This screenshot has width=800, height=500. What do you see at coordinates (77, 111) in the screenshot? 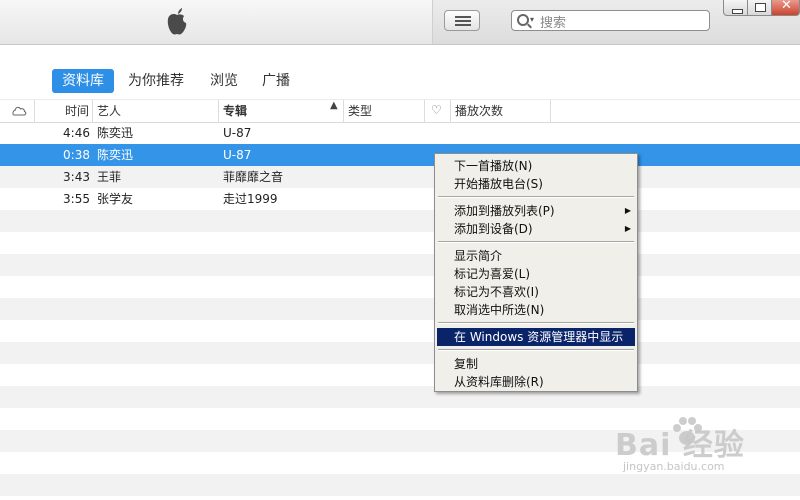
I see `col-time: 时间` at bounding box center [77, 111].